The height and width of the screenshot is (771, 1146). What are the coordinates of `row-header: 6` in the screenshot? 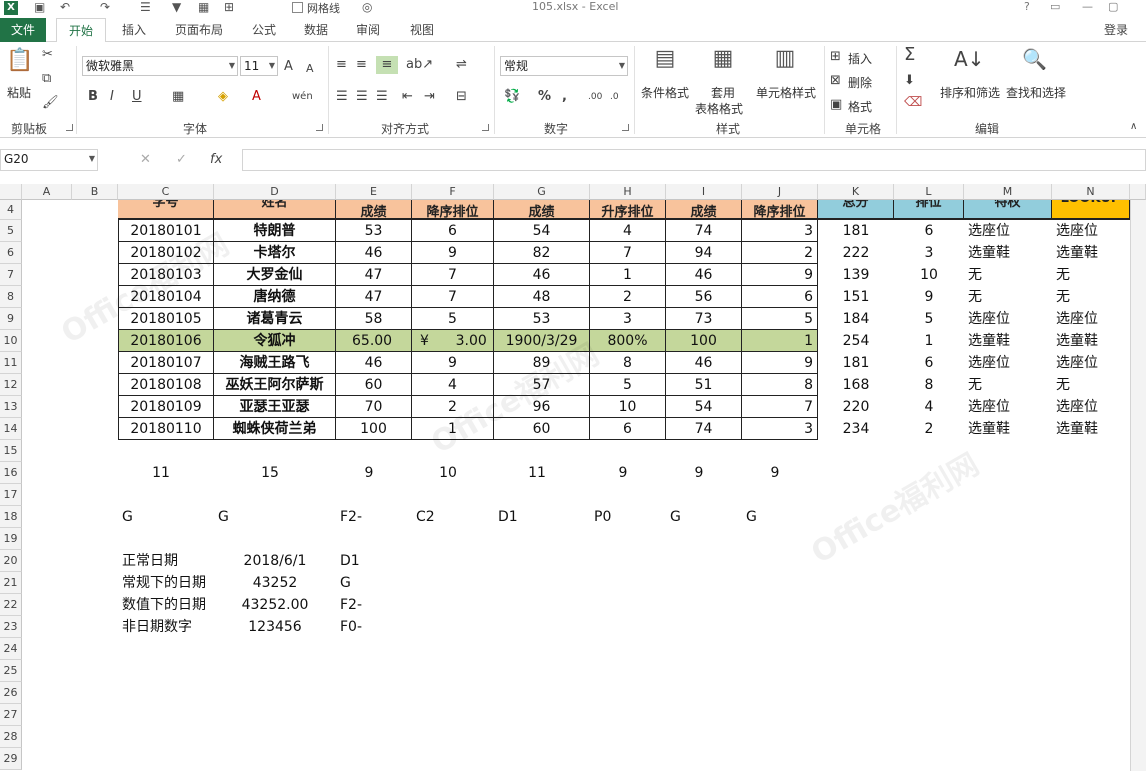 It's located at (11, 253).